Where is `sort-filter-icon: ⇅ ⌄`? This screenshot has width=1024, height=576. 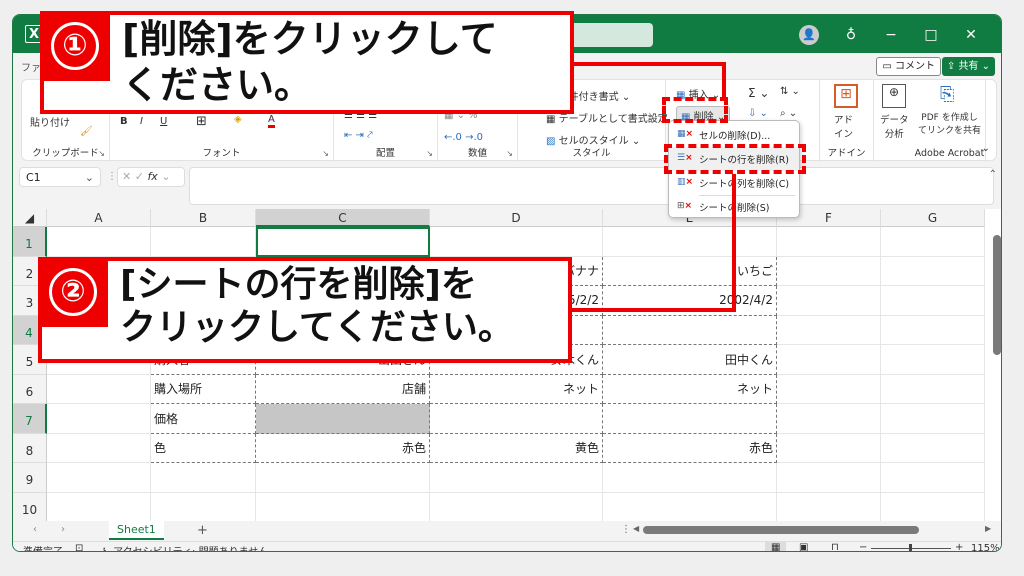
sort-filter-icon: ⇅ ⌄ is located at coordinates (790, 91).